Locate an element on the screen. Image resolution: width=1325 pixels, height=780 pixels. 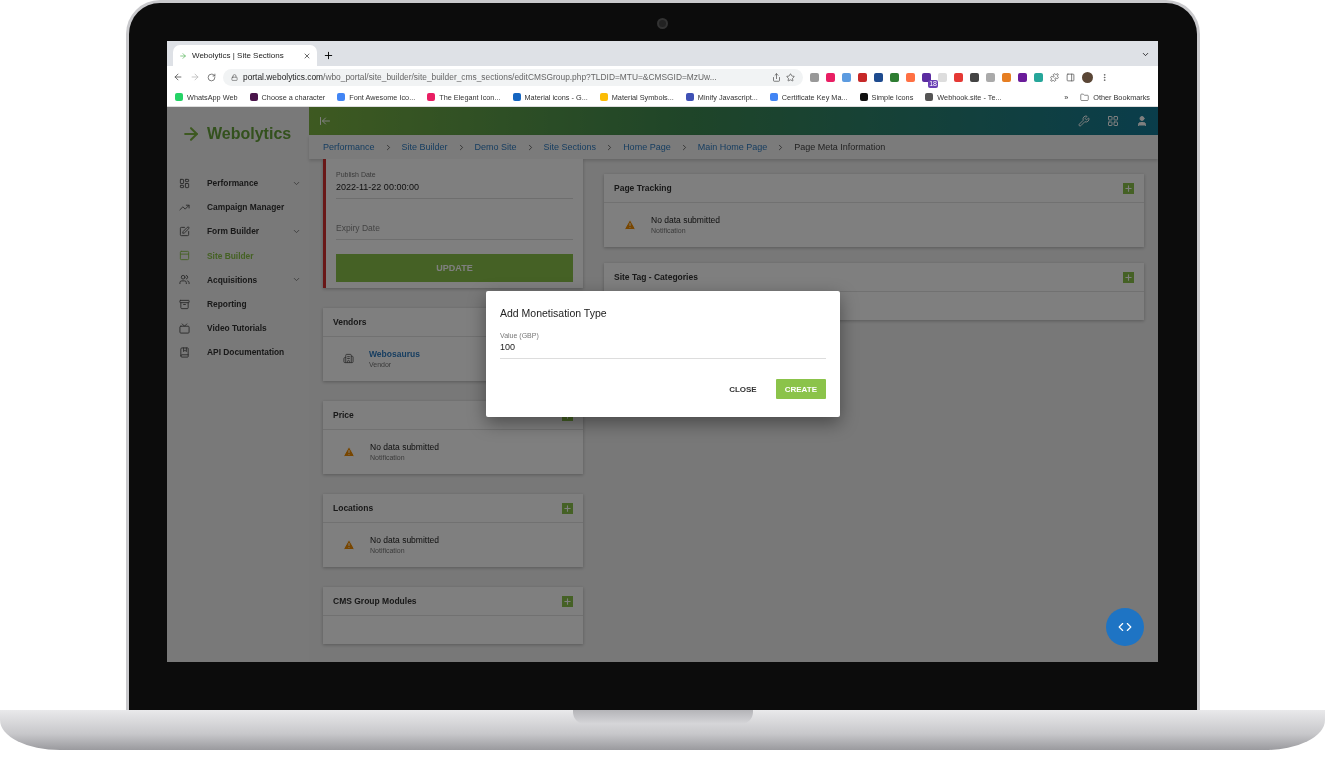
sidebar-item: Performance is located at coordinates (238, 183).